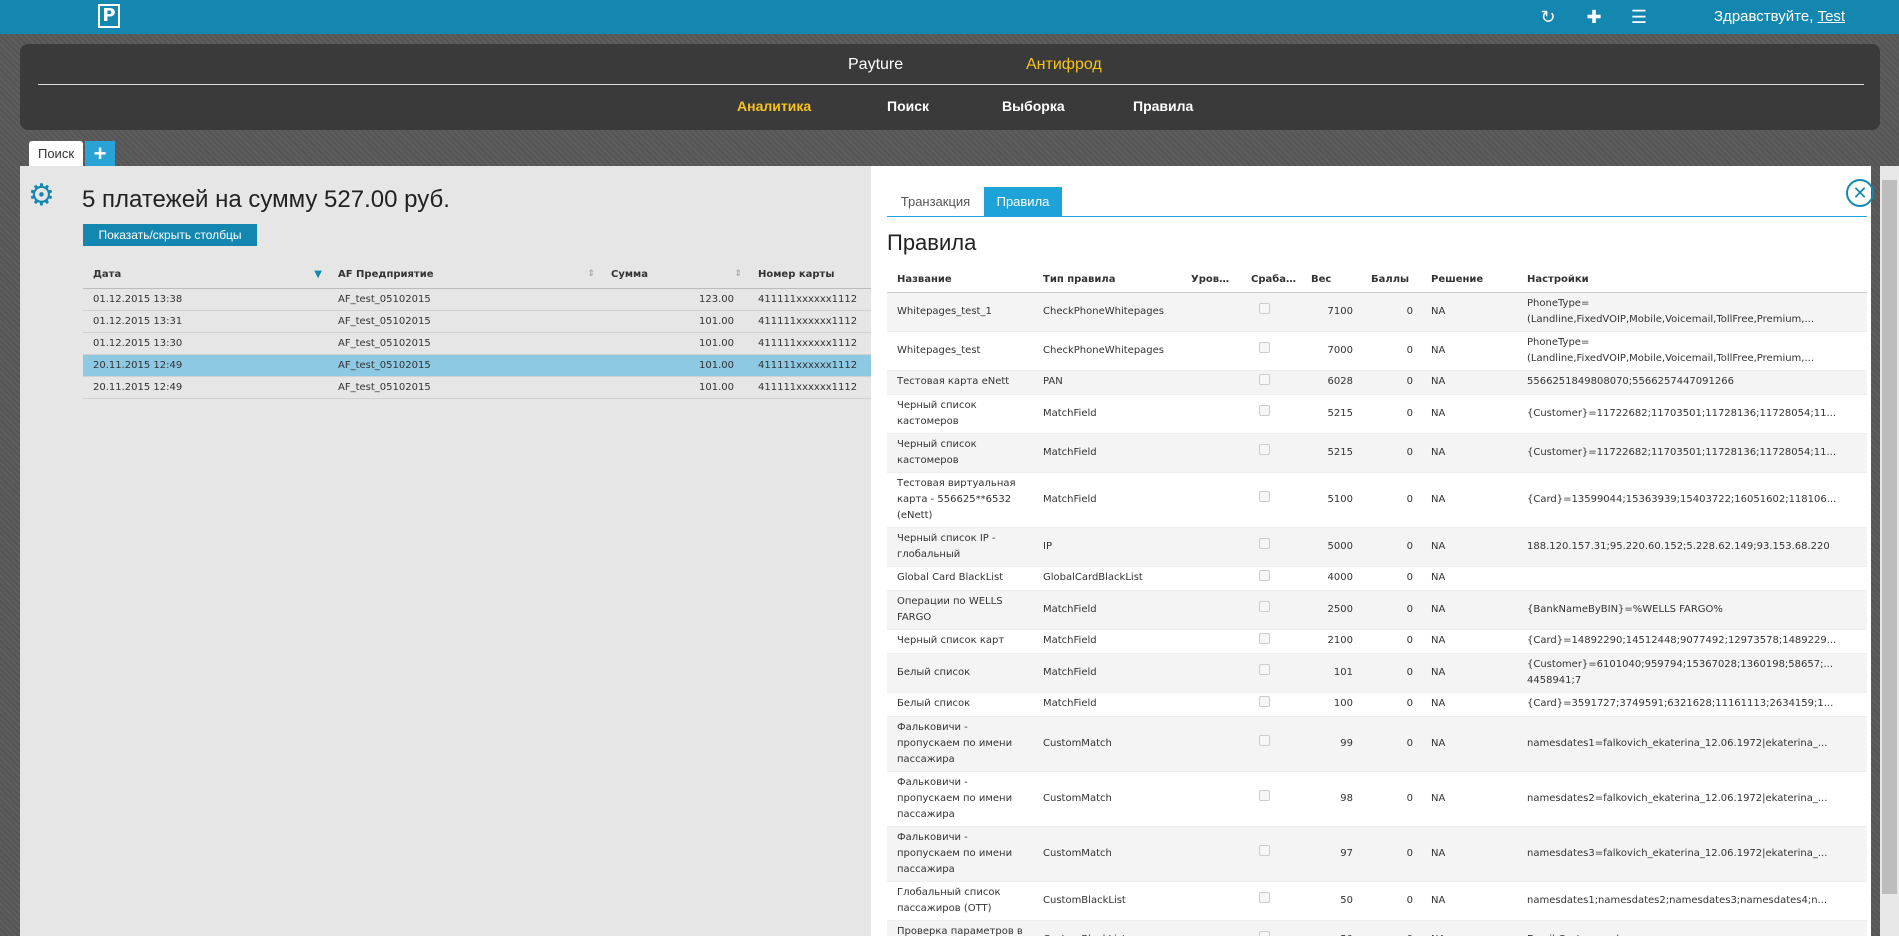  What do you see at coordinates (266, 199) in the screenshot?
I see `payments-summary: 5 платежей на сумму 527.00 руб.` at bounding box center [266, 199].